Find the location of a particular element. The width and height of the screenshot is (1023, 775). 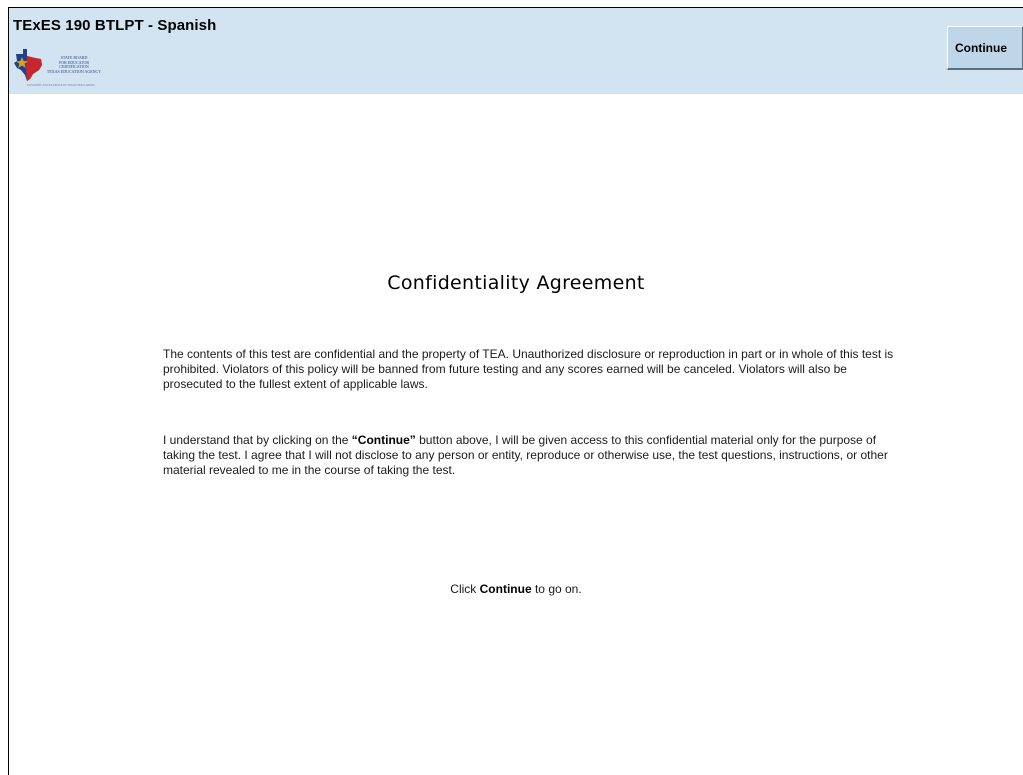

continue-instruction: Click Continue to go on. is located at coordinates (516, 589).